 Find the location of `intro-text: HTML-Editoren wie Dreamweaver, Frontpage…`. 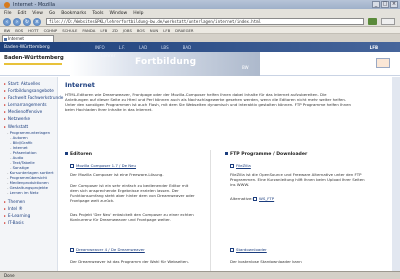

intro-text: HTML-Editoren wie Dreamweaver, Frontpage… is located at coordinates (208, 102).